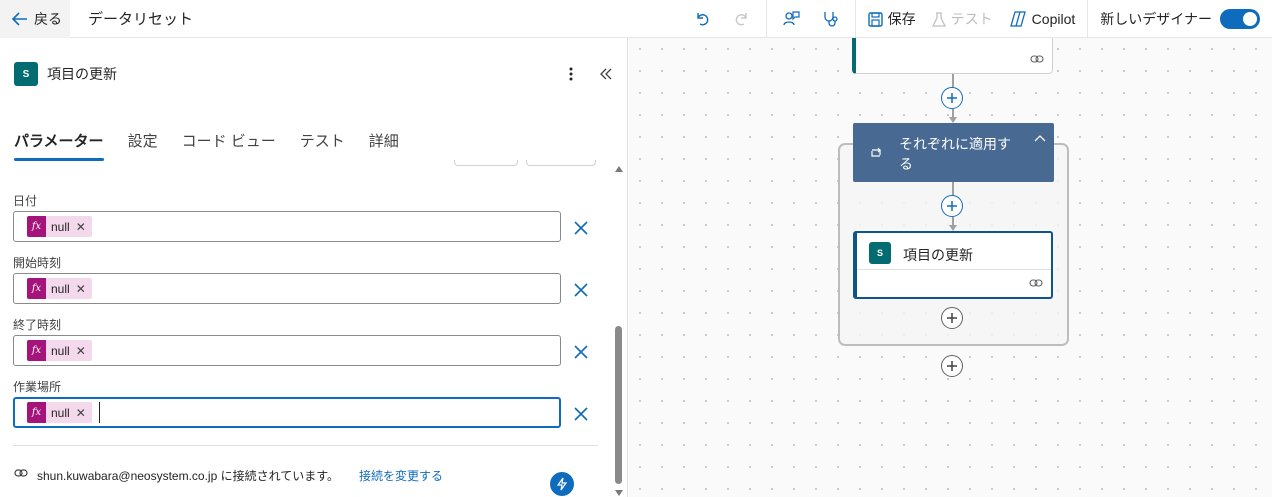 This screenshot has width=1272, height=497. Describe the element at coordinates (59, 145) in the screenshot. I see `tab-parameters: パラメーター` at that location.